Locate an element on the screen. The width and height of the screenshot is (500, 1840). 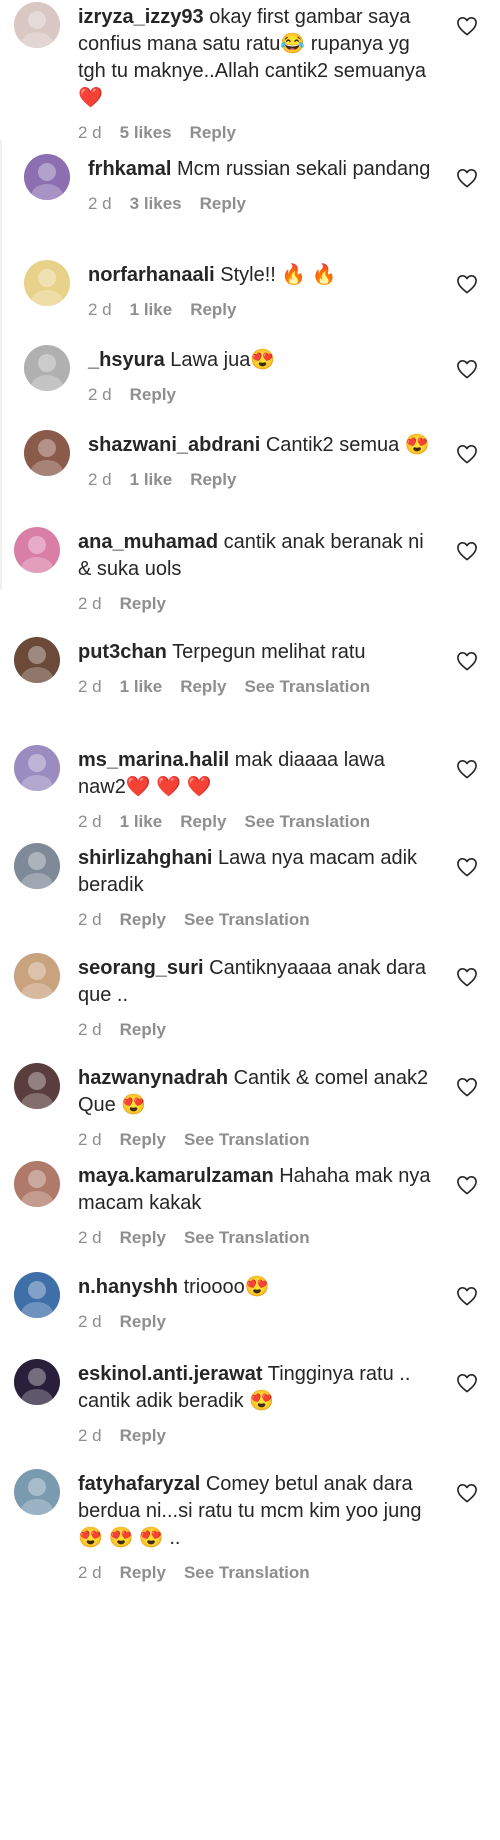
comment-username: shirlizahghani is located at coordinates (145, 858).